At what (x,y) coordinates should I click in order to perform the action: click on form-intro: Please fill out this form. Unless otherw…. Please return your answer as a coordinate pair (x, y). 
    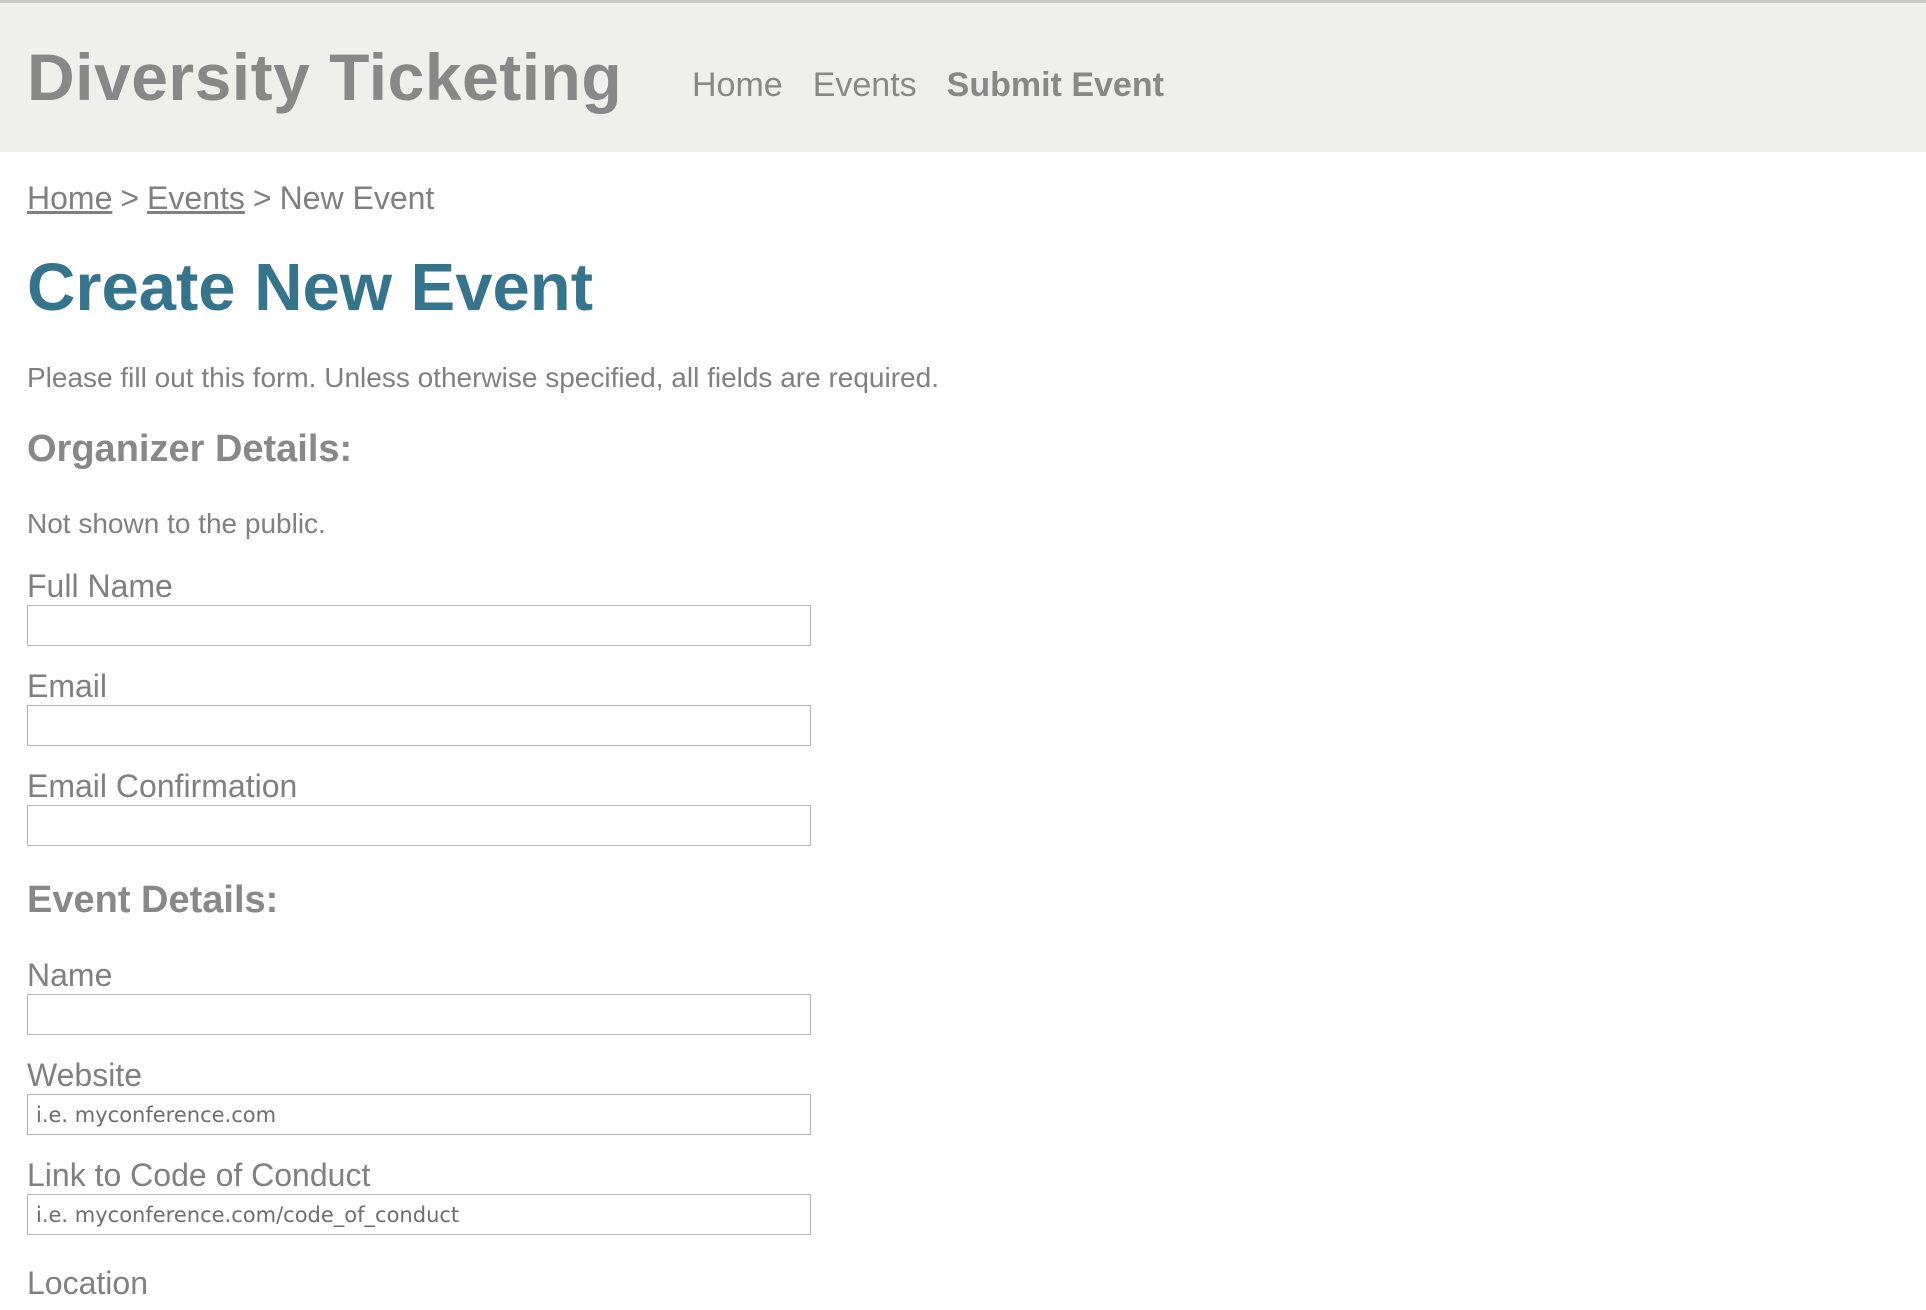
    Looking at the image, I should click on (483, 377).